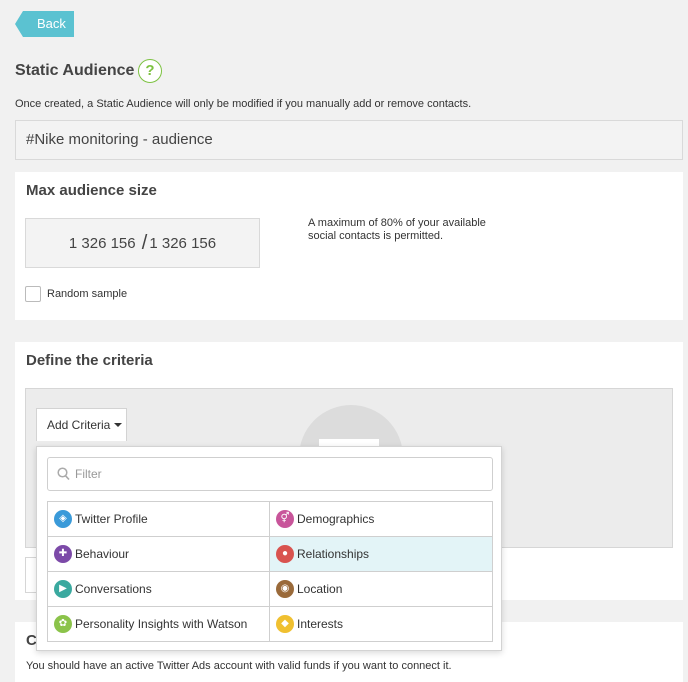  I want to click on map-pin-icon: ◉, so click(285, 589).